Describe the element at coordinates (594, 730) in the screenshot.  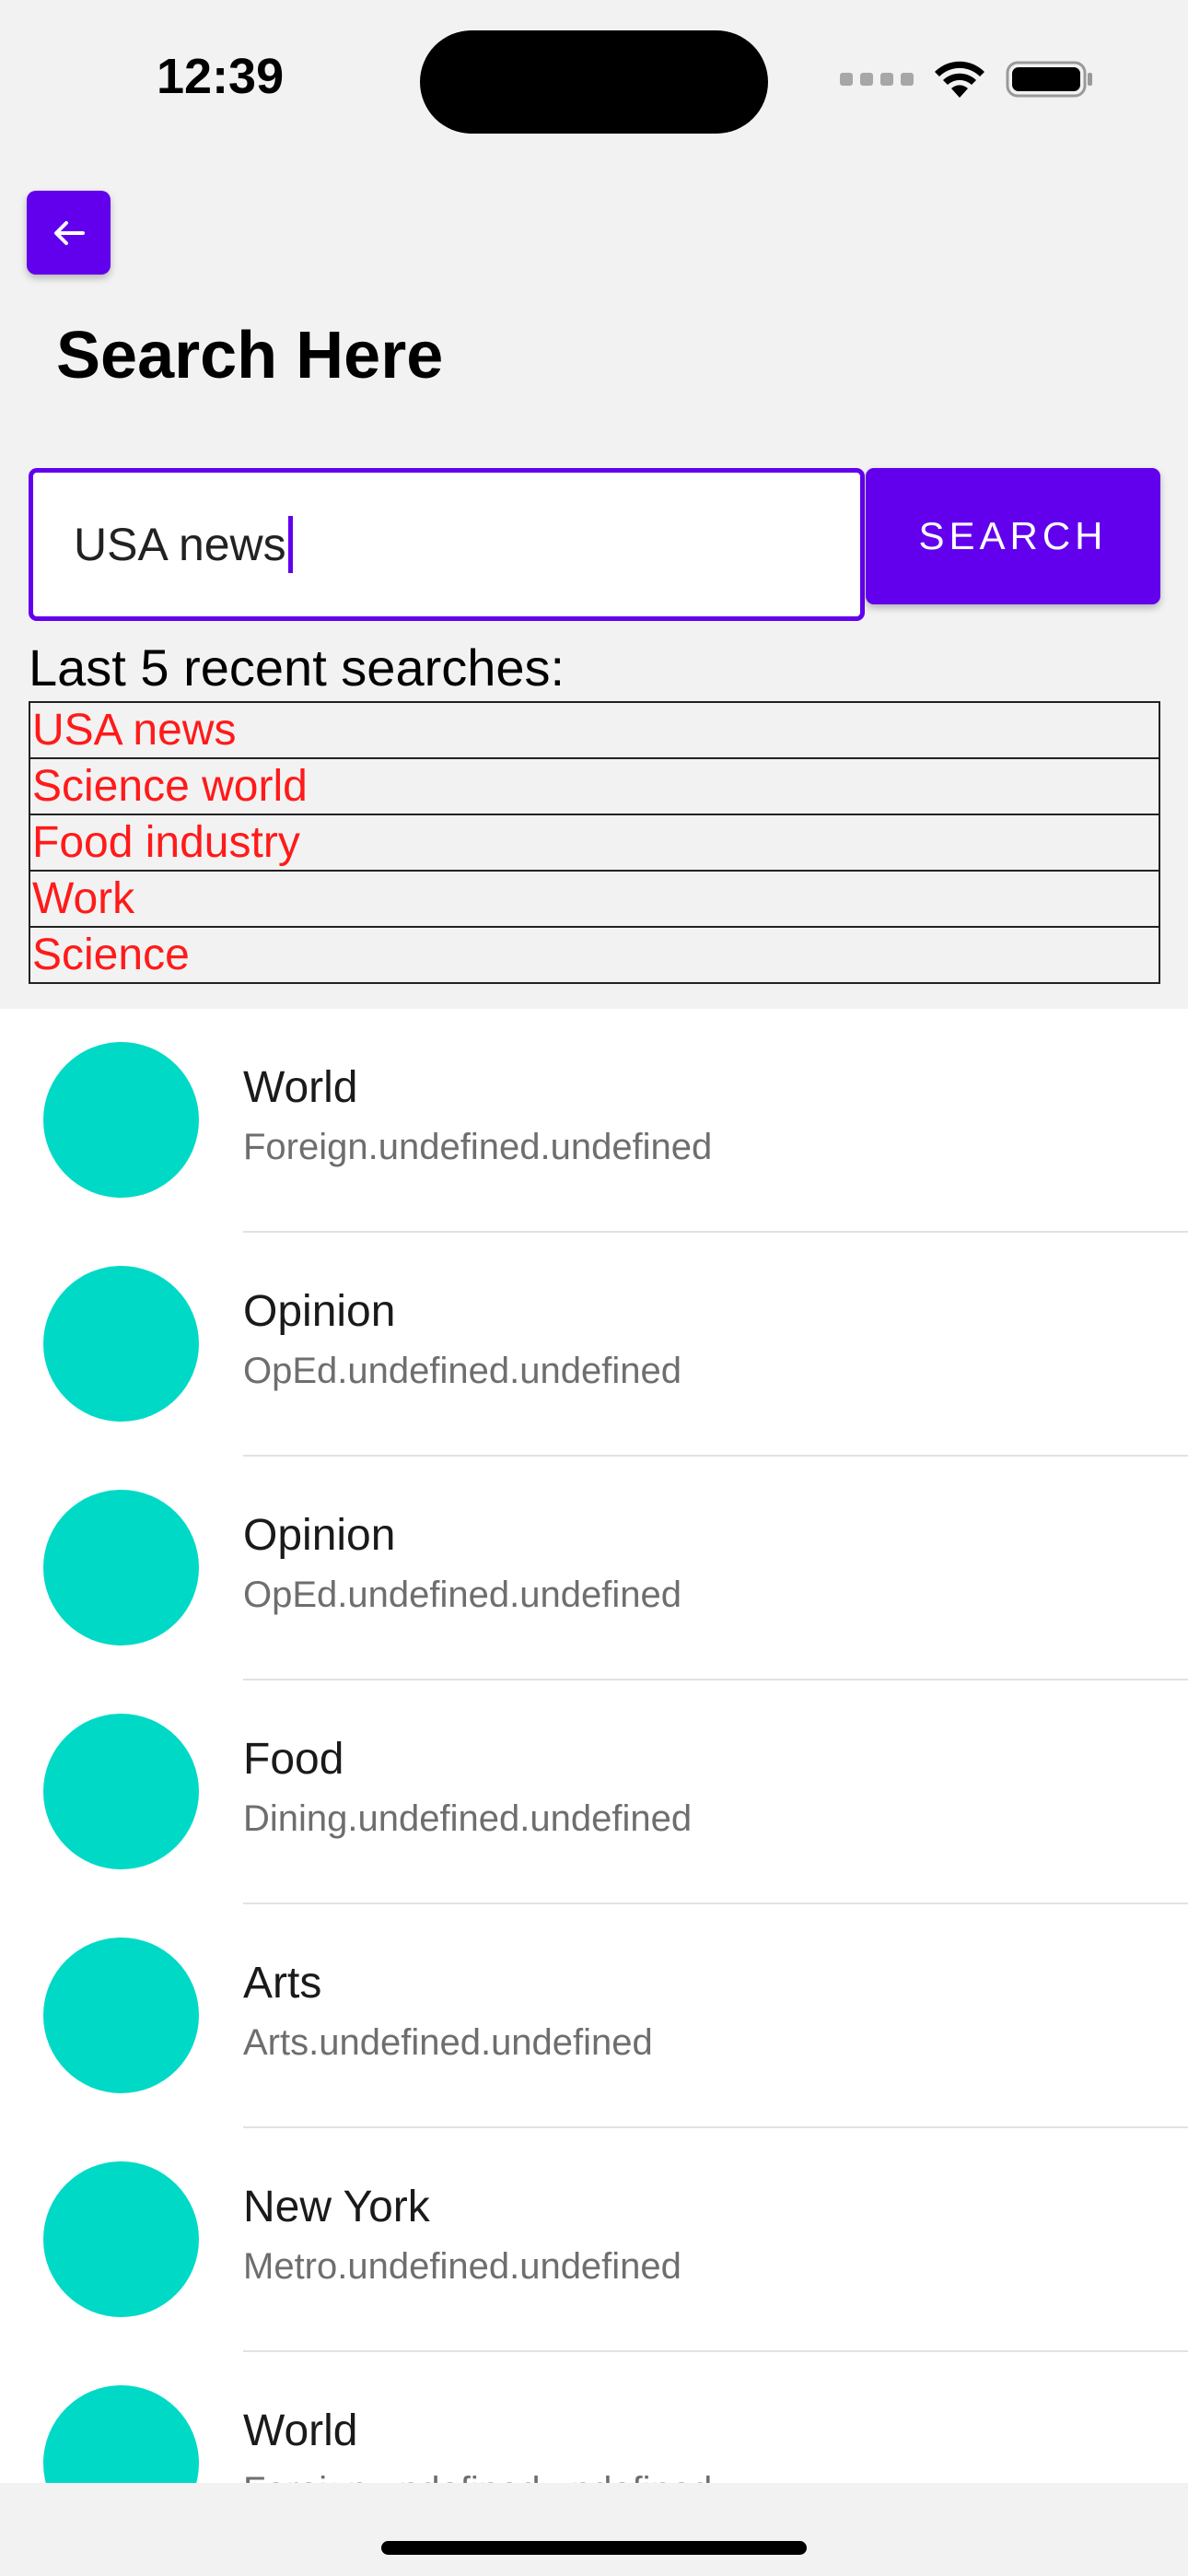
I see `recent-search-item: USA news` at that location.